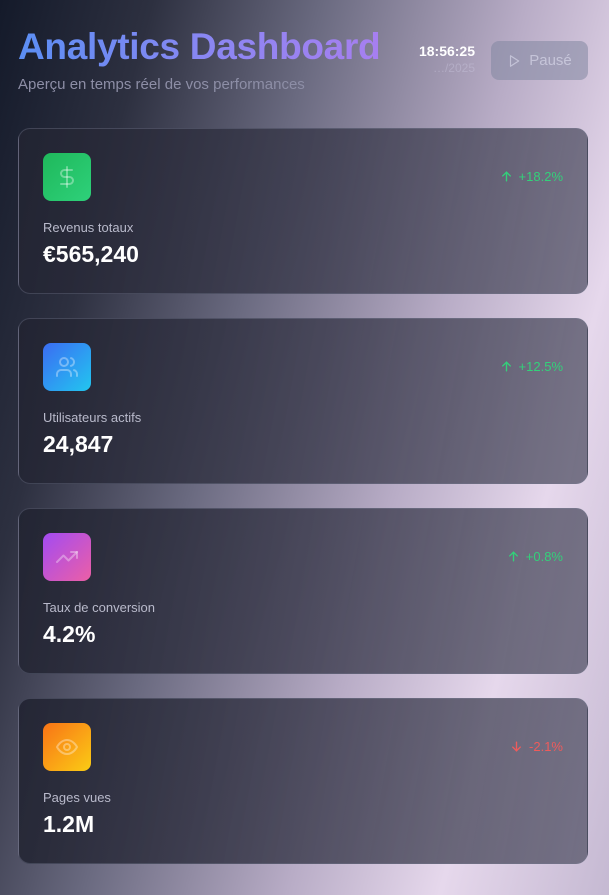 This screenshot has width=609, height=895. I want to click on trend-indicator: +12.5%, so click(531, 366).